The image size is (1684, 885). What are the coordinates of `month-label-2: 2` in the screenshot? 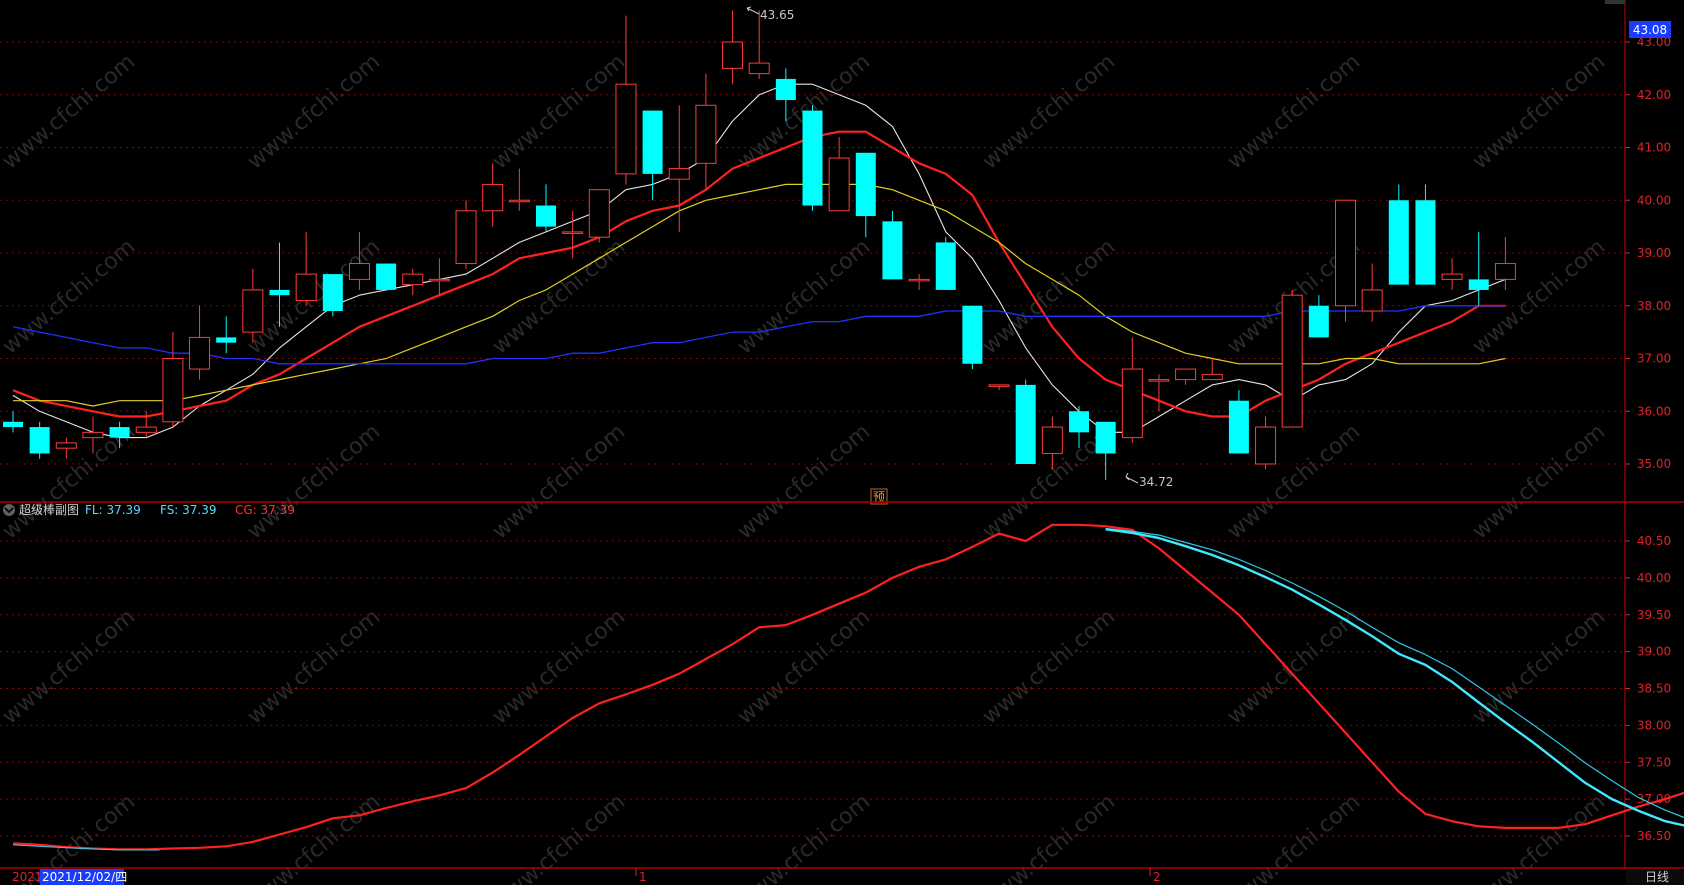 It's located at (1157, 877).